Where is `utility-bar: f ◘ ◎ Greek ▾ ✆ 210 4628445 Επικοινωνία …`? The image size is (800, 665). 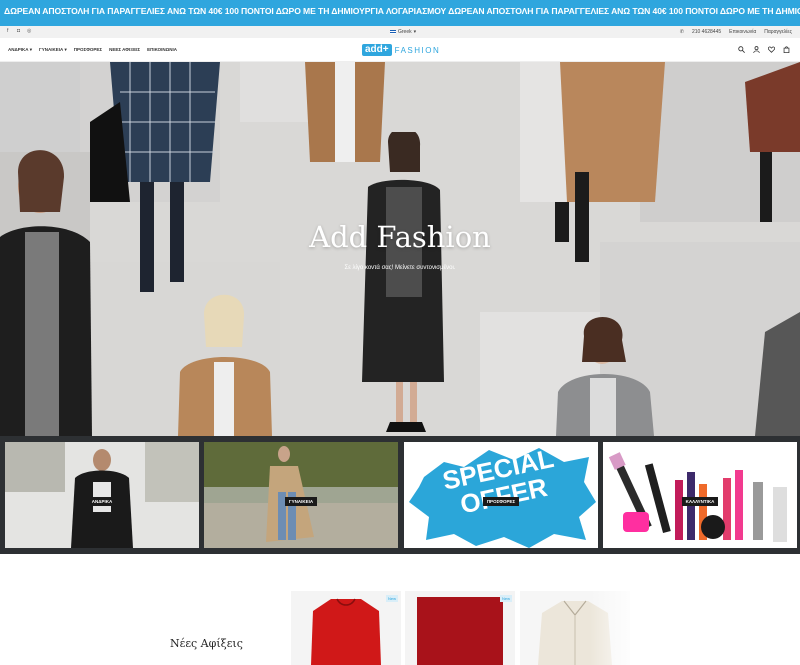
utility-bar: f ◘ ◎ Greek ▾ ✆ 210 4628445 Επικοινωνία … is located at coordinates (400, 32).